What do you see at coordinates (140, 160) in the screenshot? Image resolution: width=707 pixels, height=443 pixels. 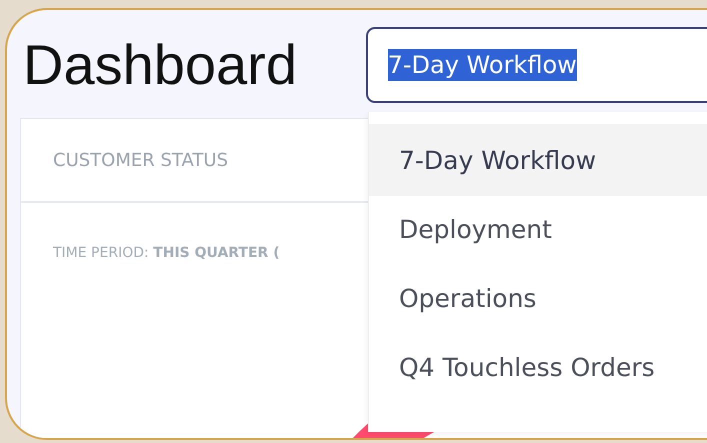 I see `panel-title: CUSTOMER STATUS` at bounding box center [140, 160].